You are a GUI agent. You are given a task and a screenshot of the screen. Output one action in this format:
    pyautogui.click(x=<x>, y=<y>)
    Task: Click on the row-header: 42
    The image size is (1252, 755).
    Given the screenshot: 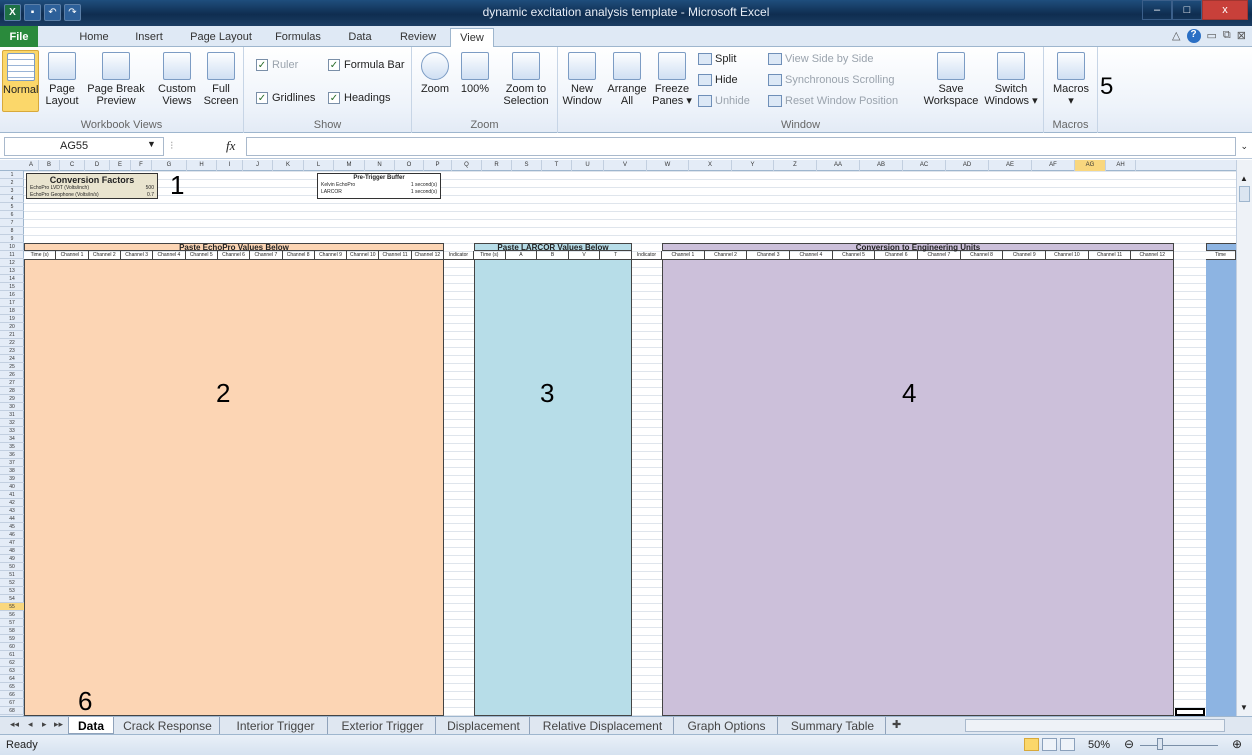 What is the action you would take?
    pyautogui.click(x=12, y=503)
    